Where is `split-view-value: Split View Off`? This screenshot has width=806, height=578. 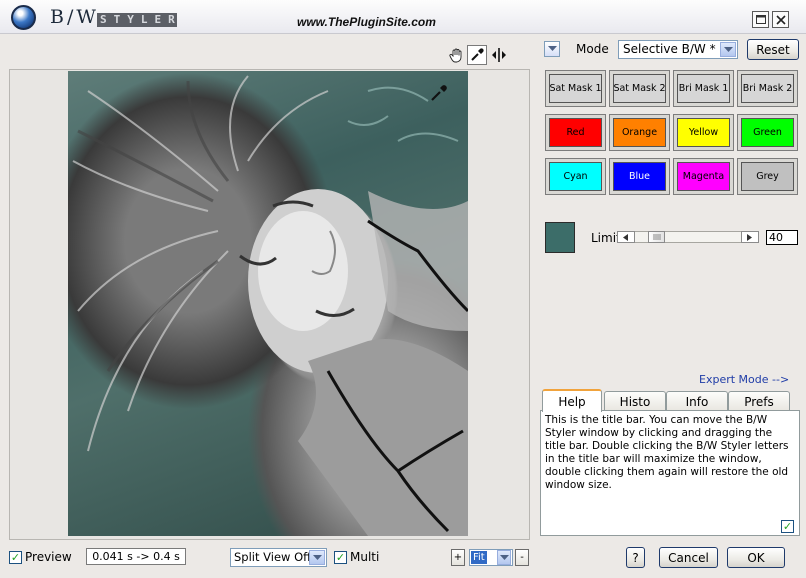
split-view-value: Split View Off is located at coordinates (273, 557).